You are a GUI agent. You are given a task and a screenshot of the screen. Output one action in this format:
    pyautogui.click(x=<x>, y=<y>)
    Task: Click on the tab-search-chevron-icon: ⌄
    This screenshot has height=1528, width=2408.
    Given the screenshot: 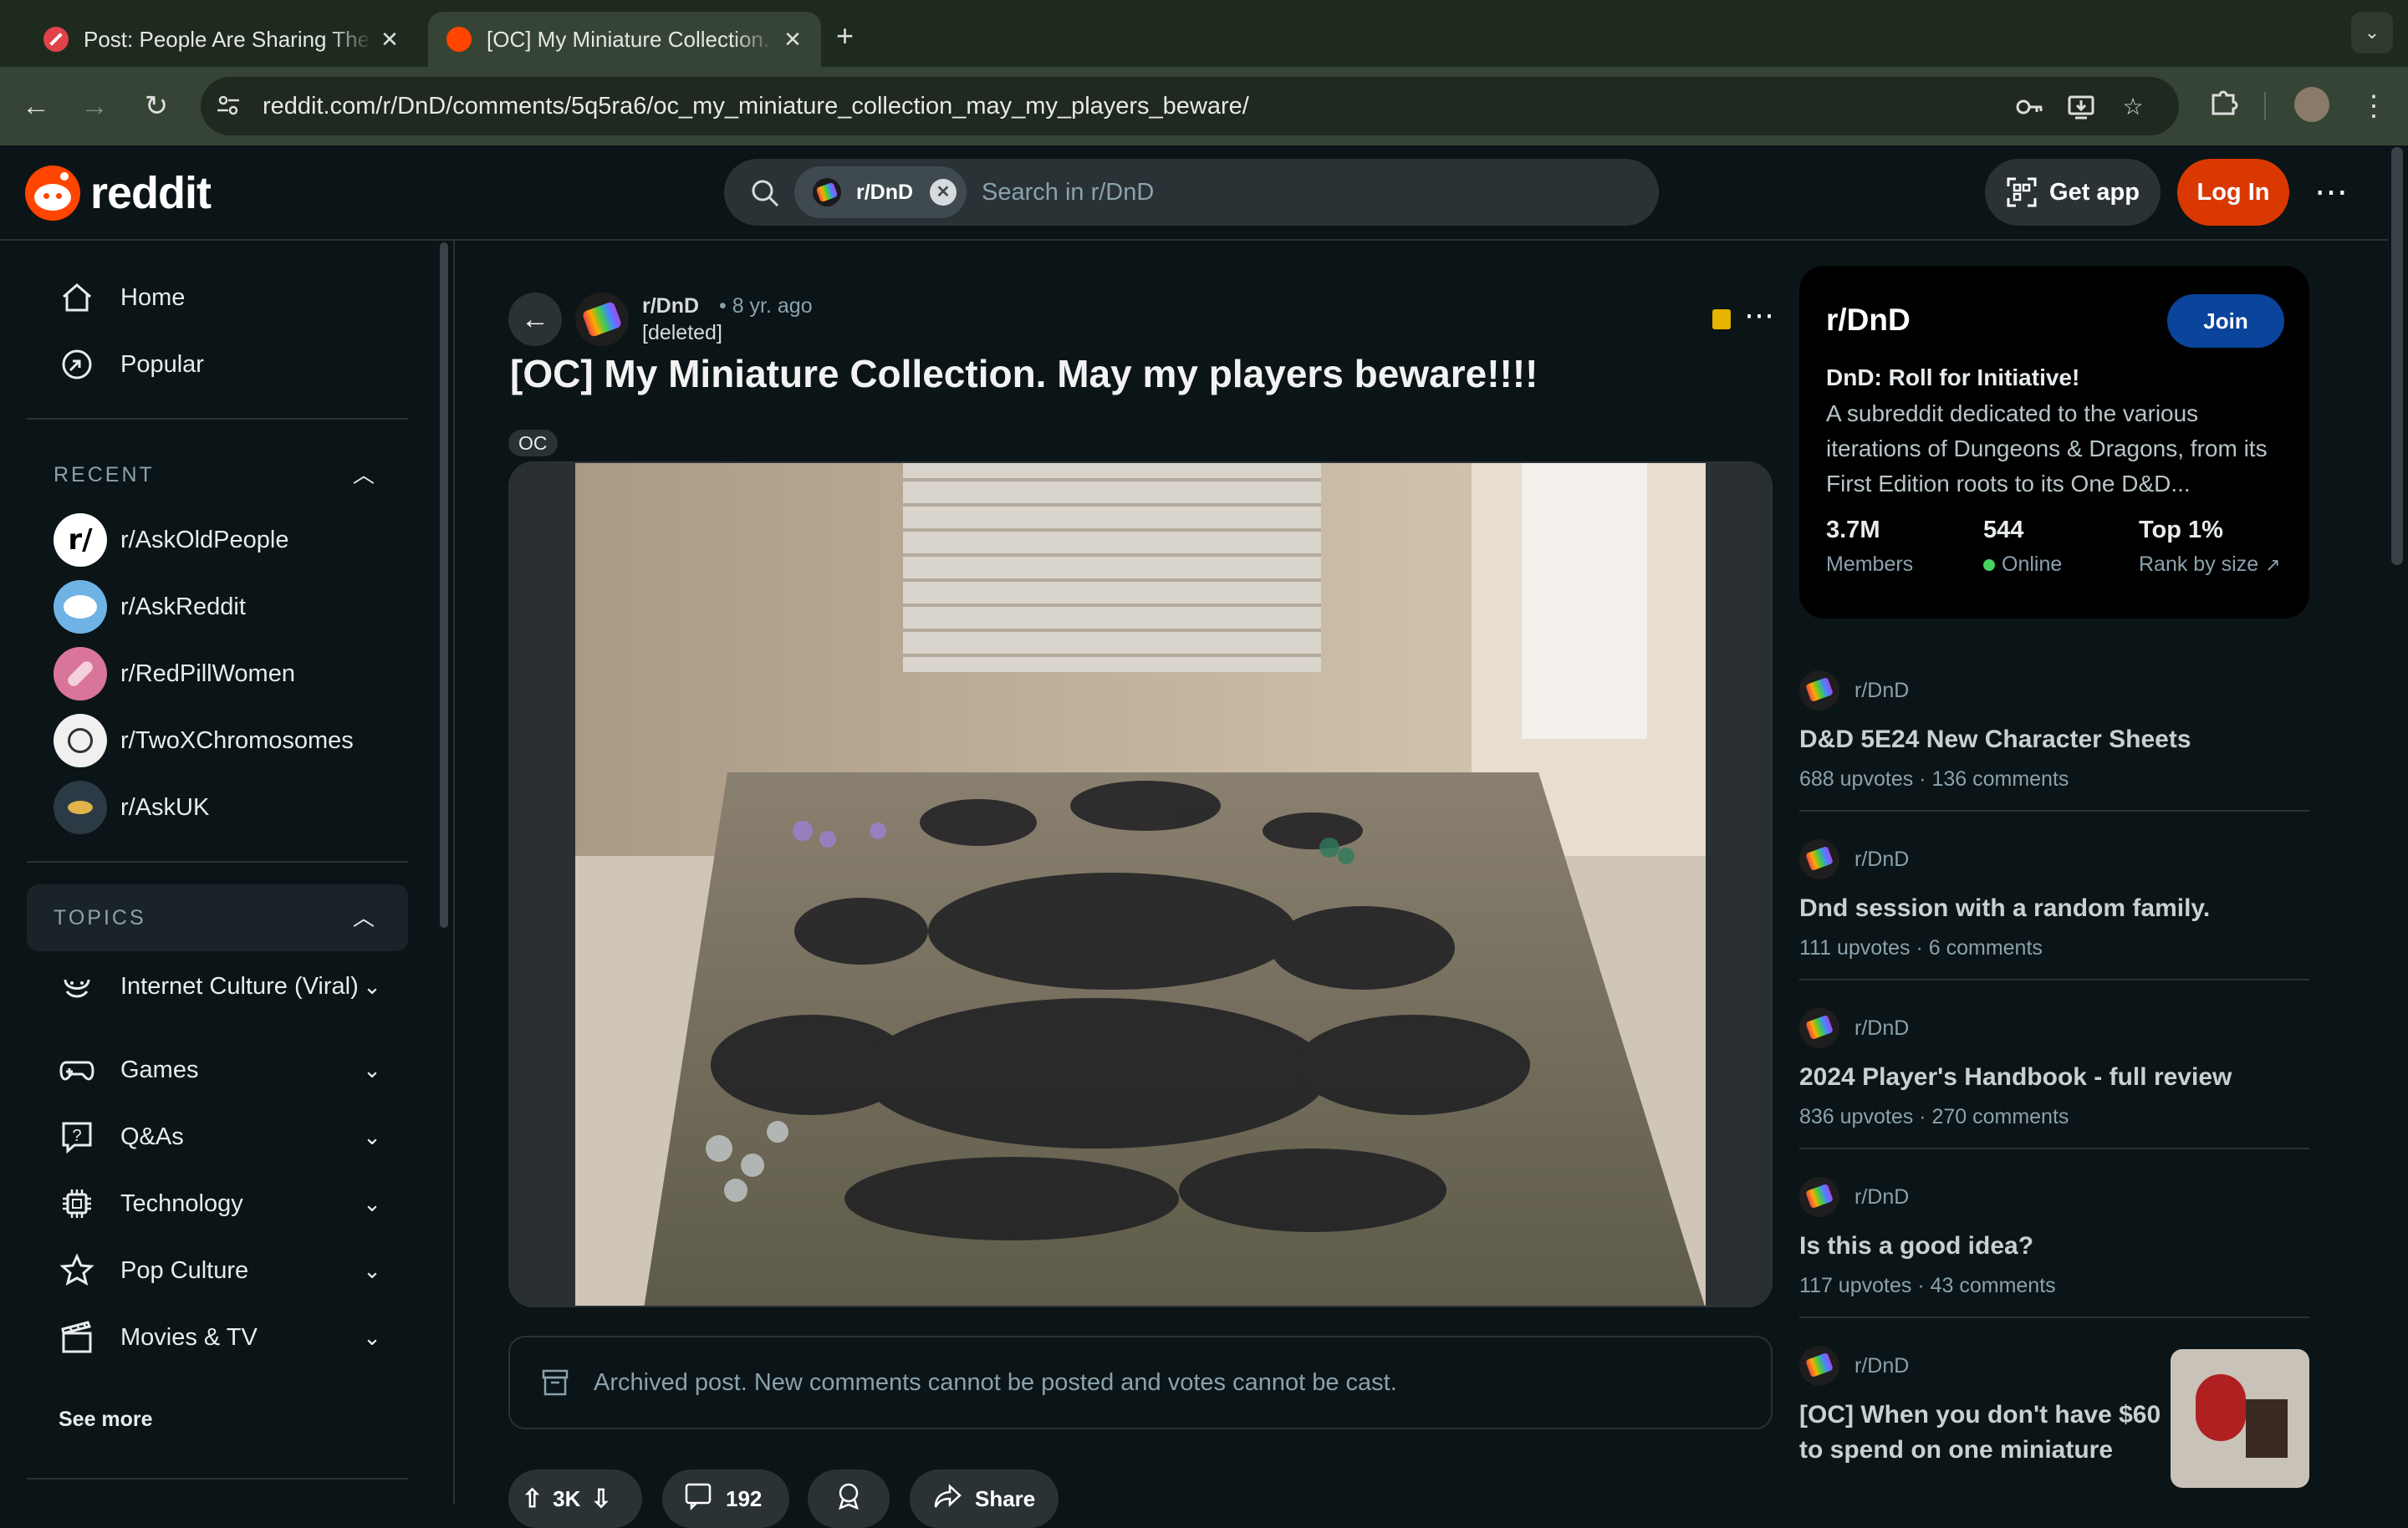 What is the action you would take?
    pyautogui.click(x=2372, y=32)
    